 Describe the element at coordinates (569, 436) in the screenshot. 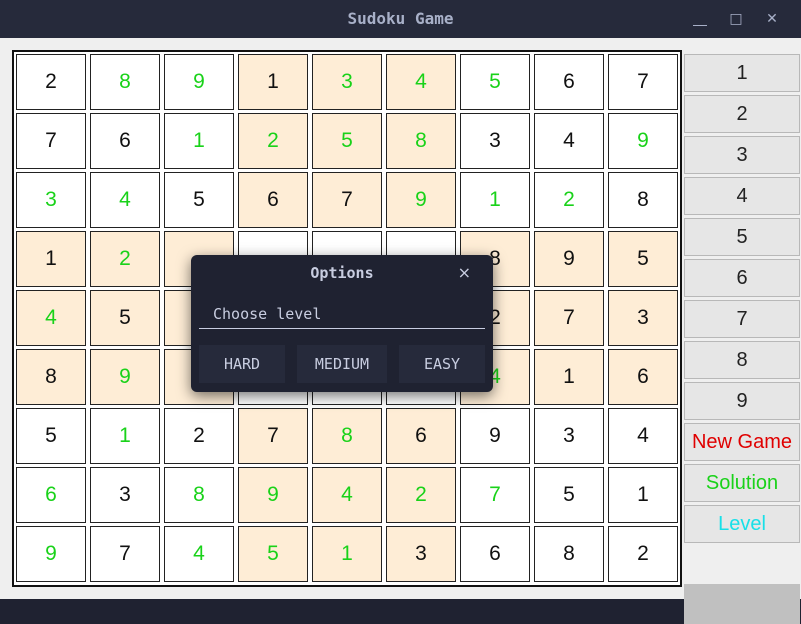

I see `sudoku-cell-r7c8: 3` at that location.